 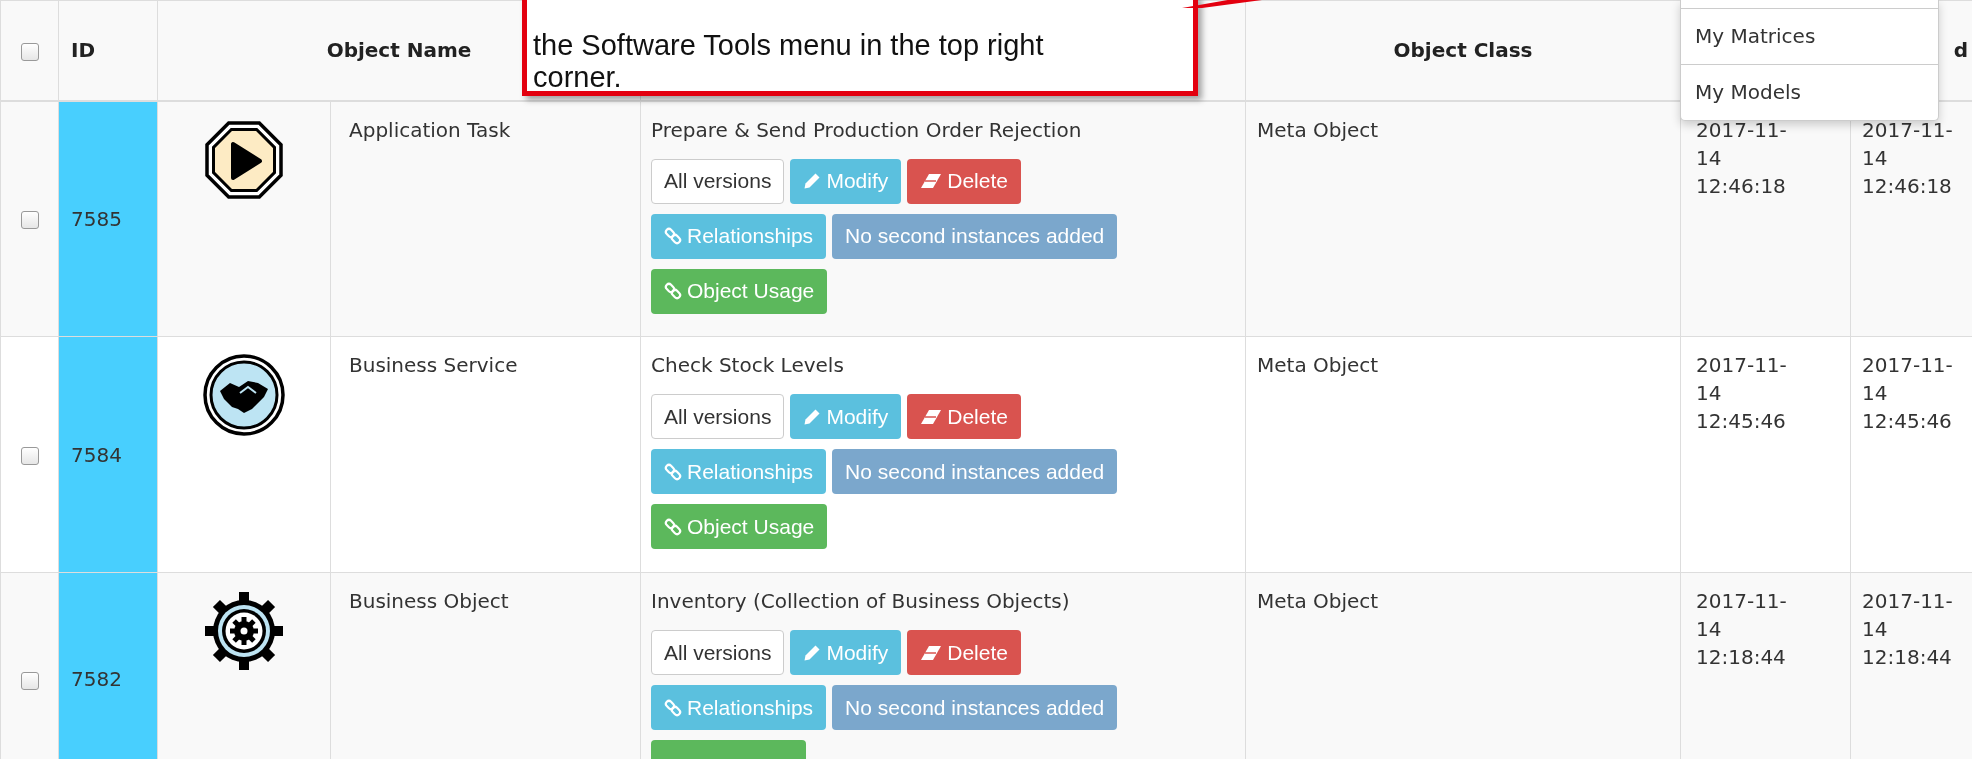 I want to click on object-type: Business Object, so click(x=429, y=601).